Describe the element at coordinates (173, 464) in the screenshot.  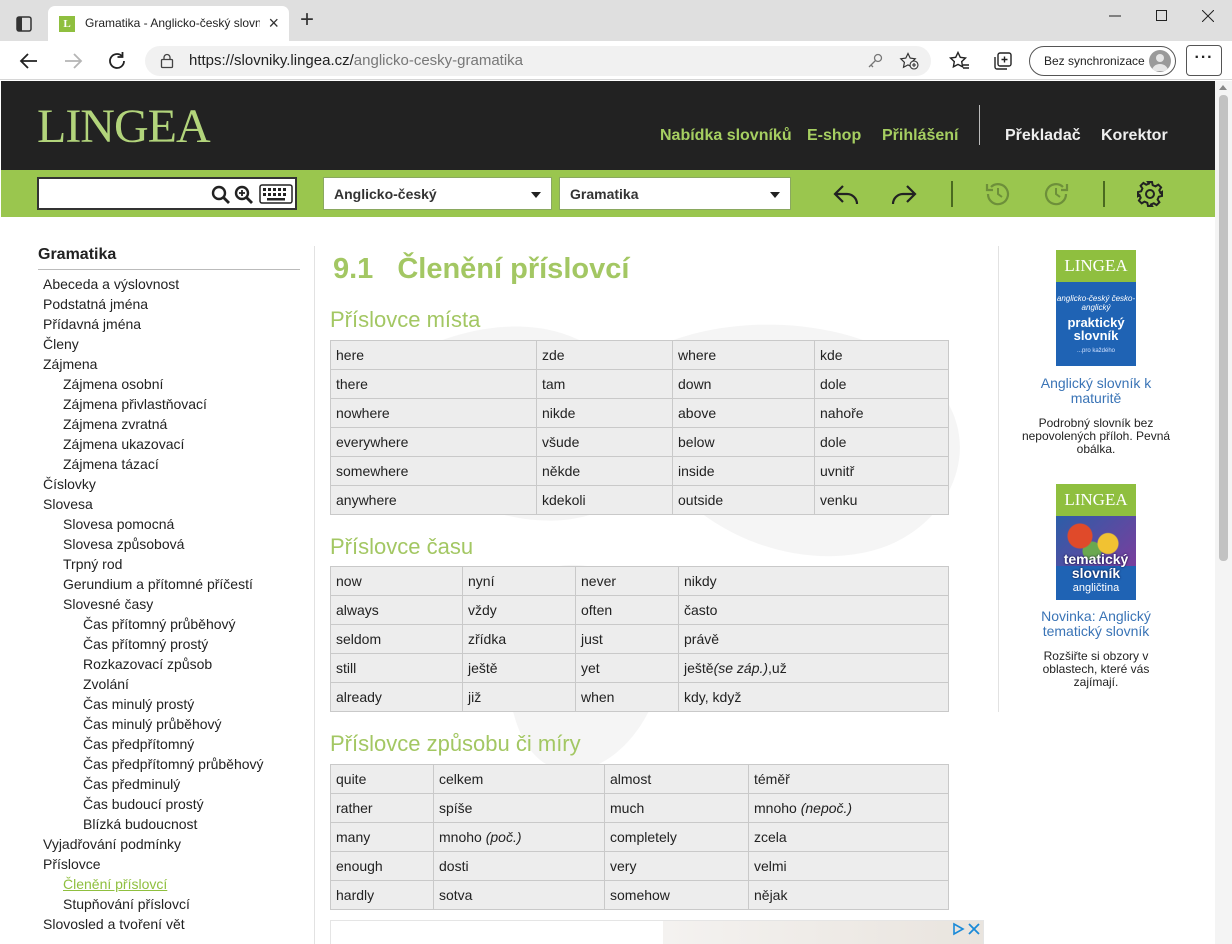
I see `sidebar-item: Zájmena tázací` at that location.